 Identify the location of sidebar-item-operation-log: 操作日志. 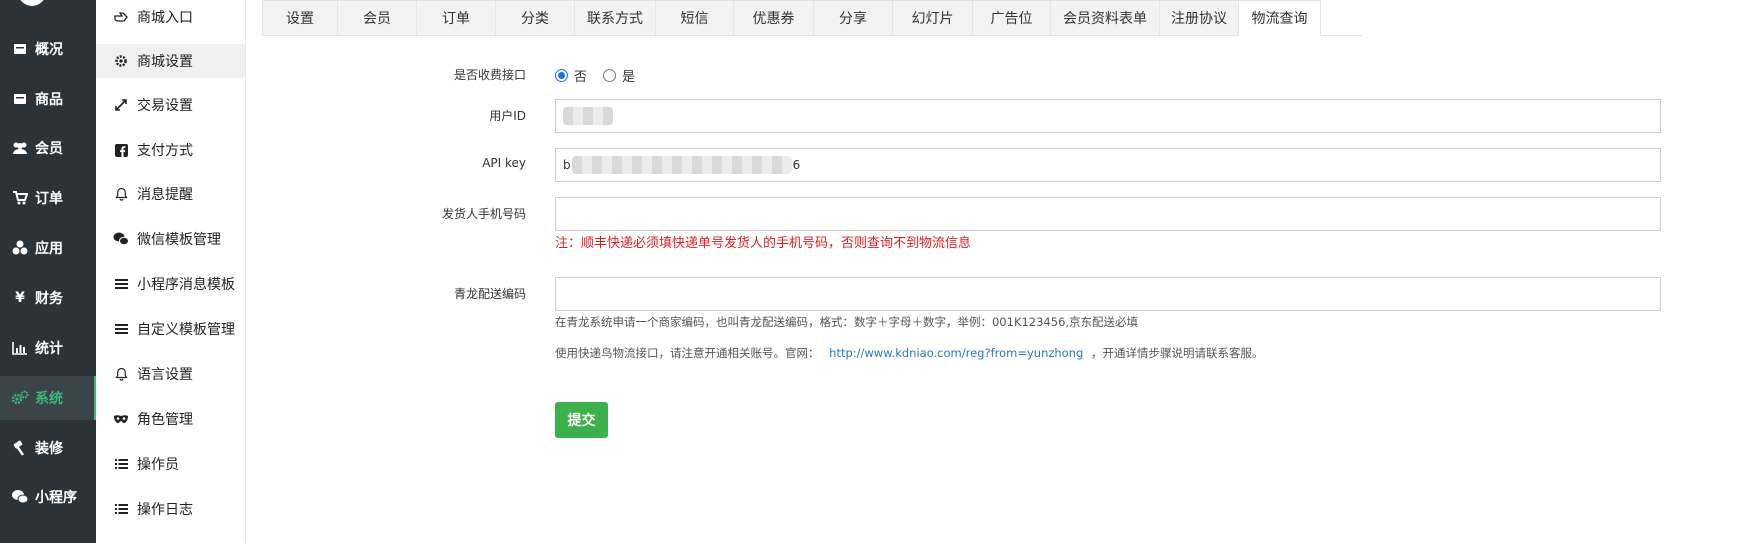
(170, 509).